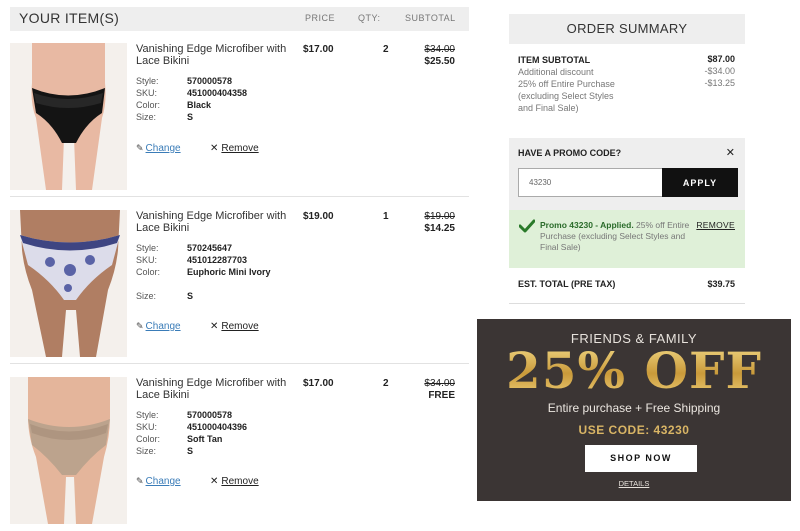  I want to click on item-subtotal-label: ITEM SUBTOTAL, so click(554, 60).